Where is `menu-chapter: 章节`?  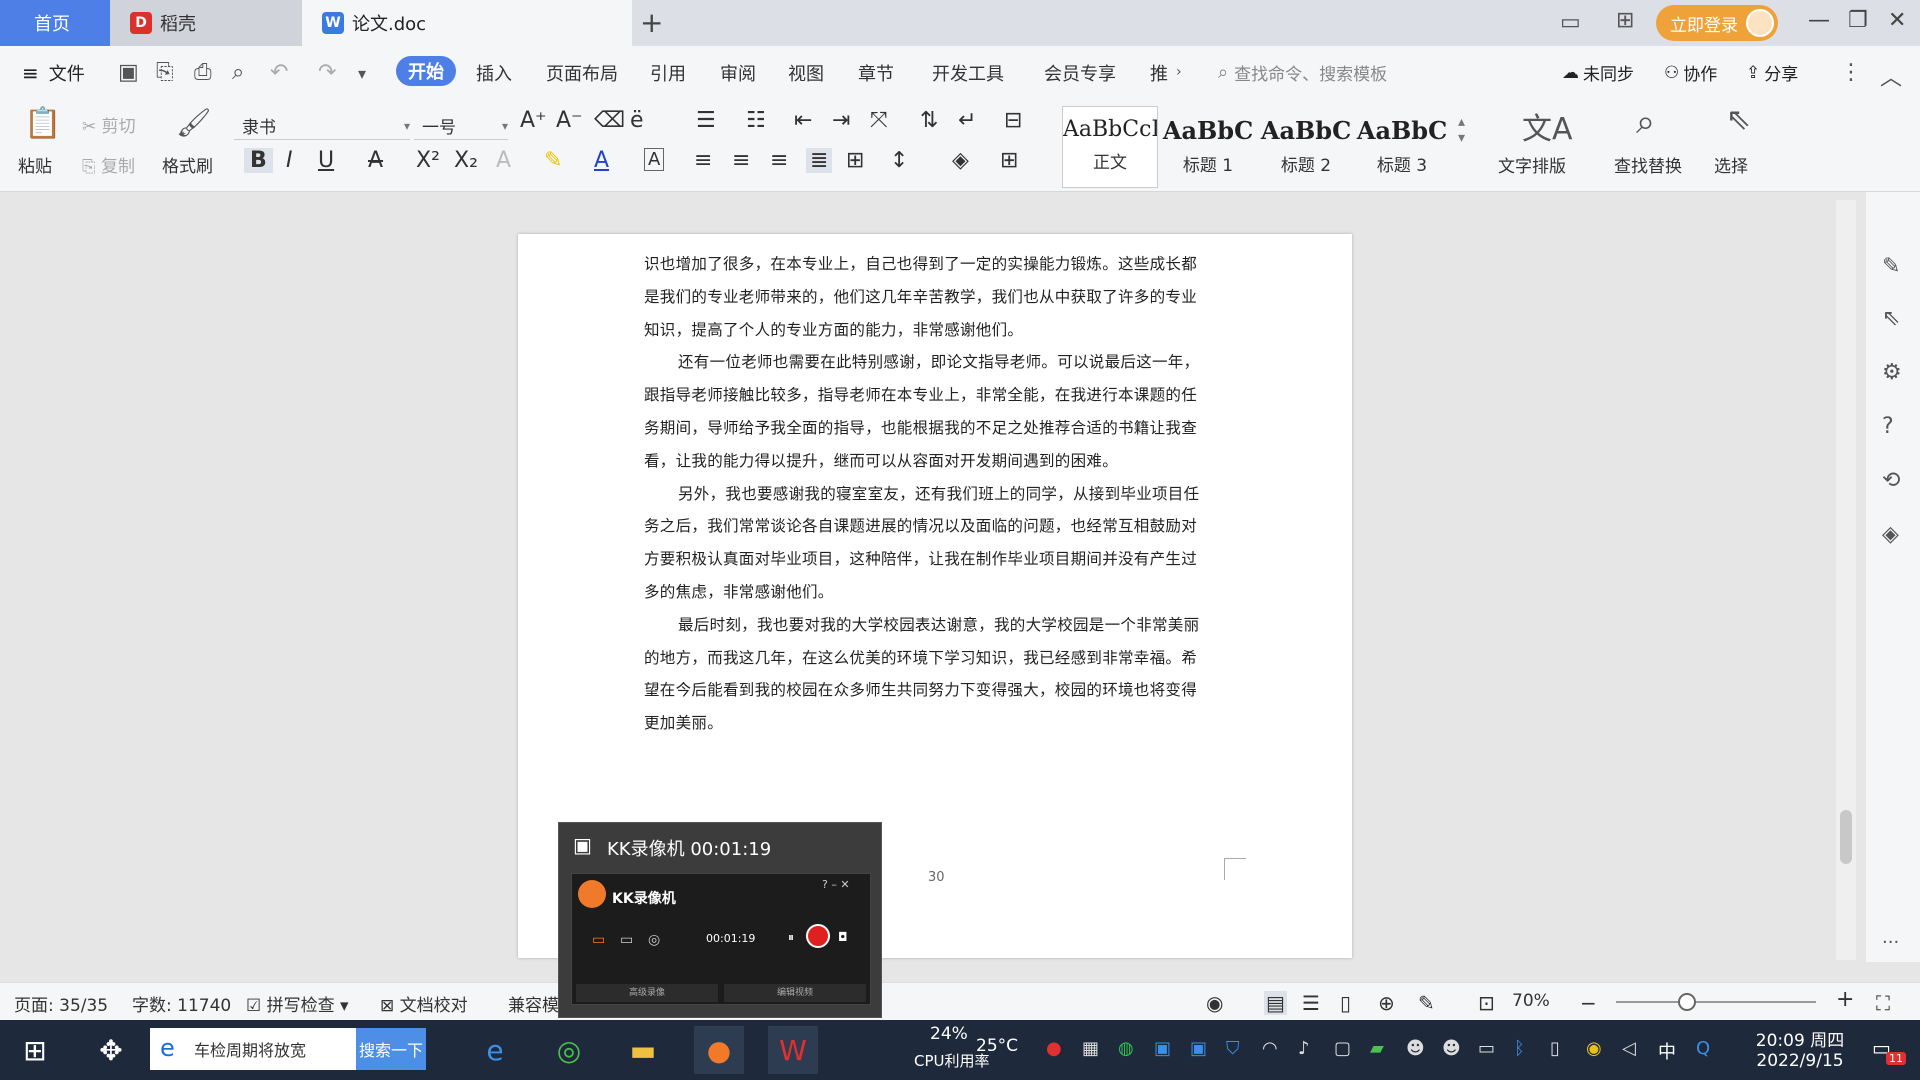
menu-chapter: 章节 is located at coordinates (876, 73).